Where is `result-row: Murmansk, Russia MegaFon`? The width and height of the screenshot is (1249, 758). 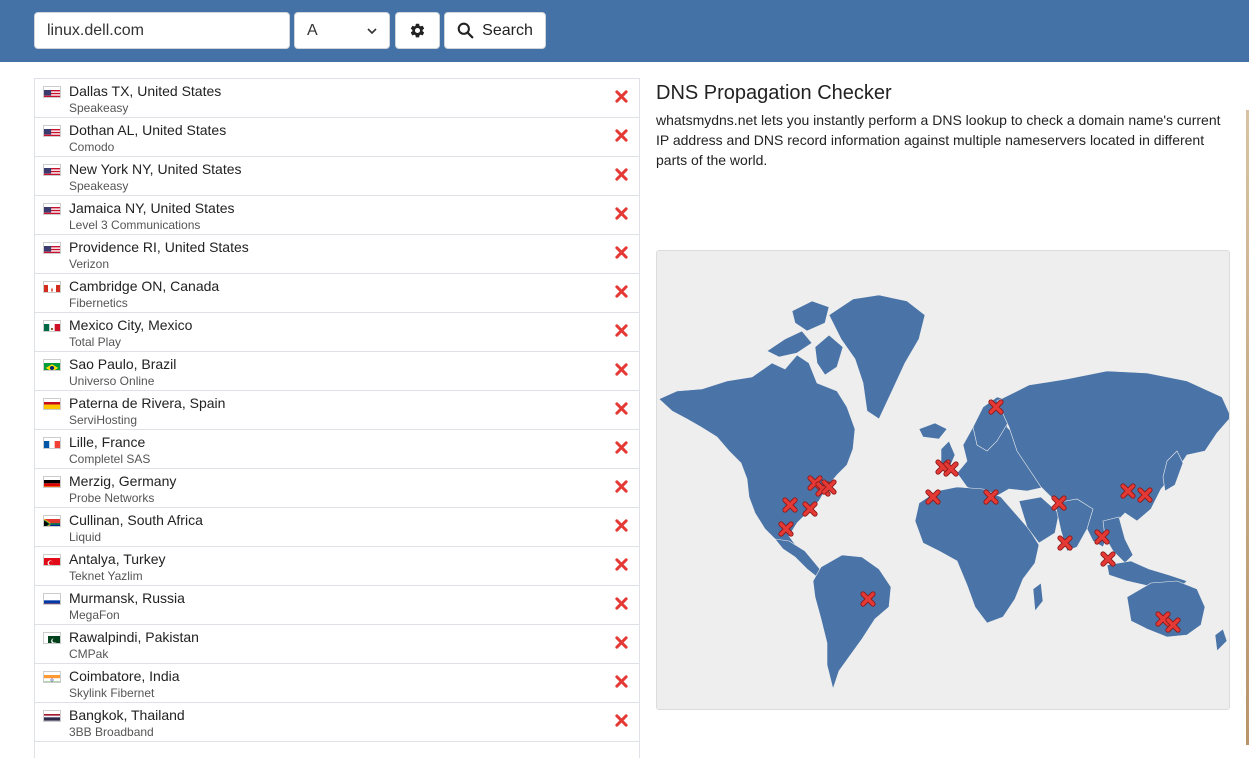 result-row: Murmansk, Russia MegaFon is located at coordinates (337, 605).